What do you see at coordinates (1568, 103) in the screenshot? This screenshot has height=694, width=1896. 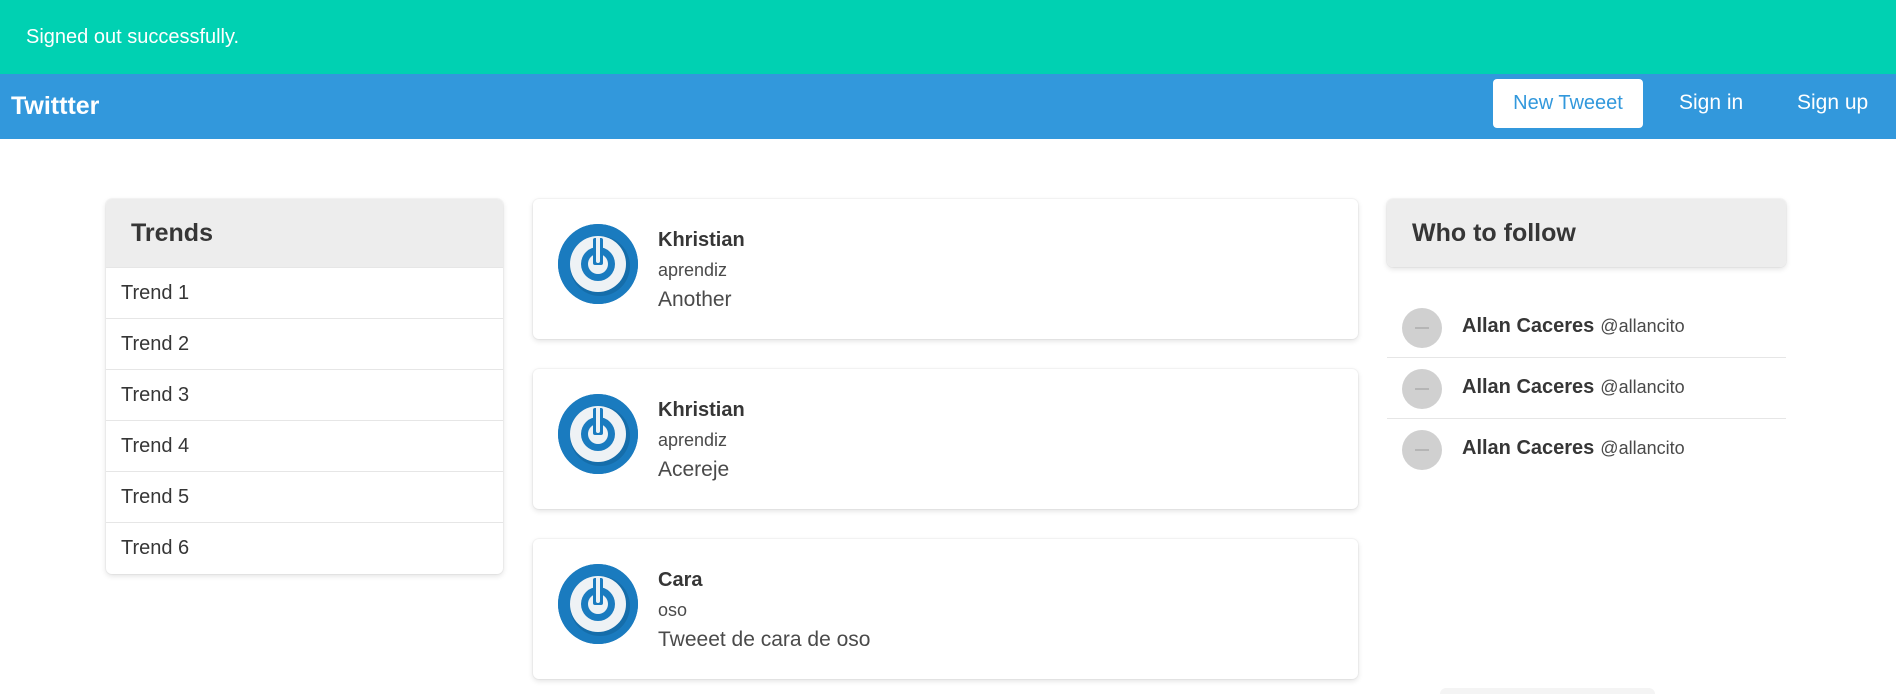 I see `new-tweet-button: New Tweeet` at bounding box center [1568, 103].